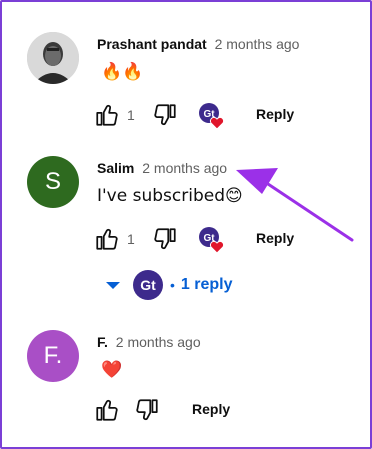 Image resolution: width=372 pixels, height=449 pixels. I want to click on replies-count-label: 1 reply, so click(206, 284).